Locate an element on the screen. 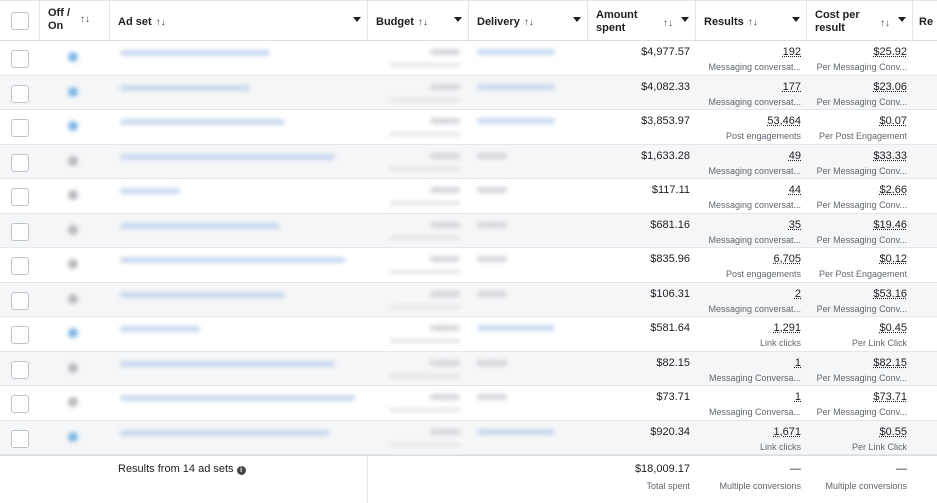 The width and height of the screenshot is (937, 503). results-value: 6,705 is located at coordinates (787, 259).